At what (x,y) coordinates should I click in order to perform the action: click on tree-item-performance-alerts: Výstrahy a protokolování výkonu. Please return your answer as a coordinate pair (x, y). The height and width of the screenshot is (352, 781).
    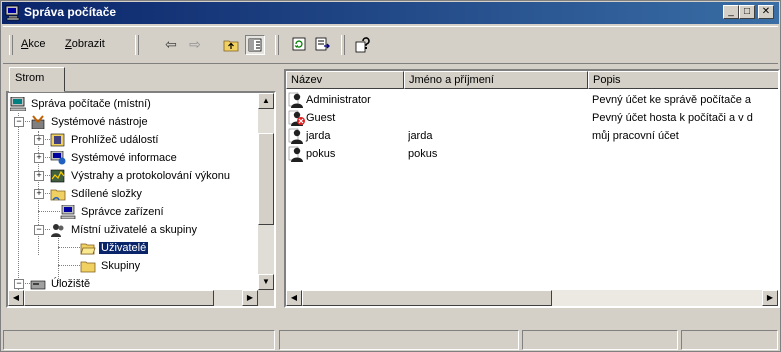
    Looking at the image, I should click on (141, 176).